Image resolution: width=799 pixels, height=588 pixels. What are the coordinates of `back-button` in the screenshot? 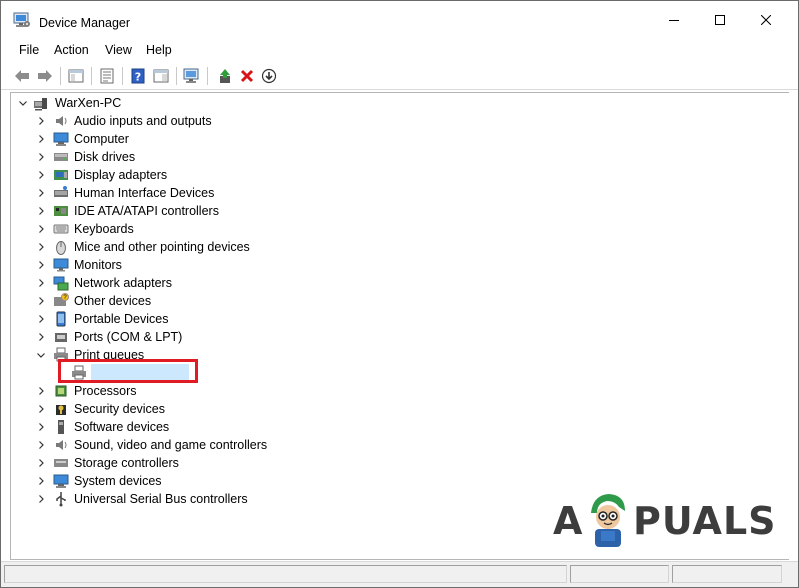 It's located at (22, 76).